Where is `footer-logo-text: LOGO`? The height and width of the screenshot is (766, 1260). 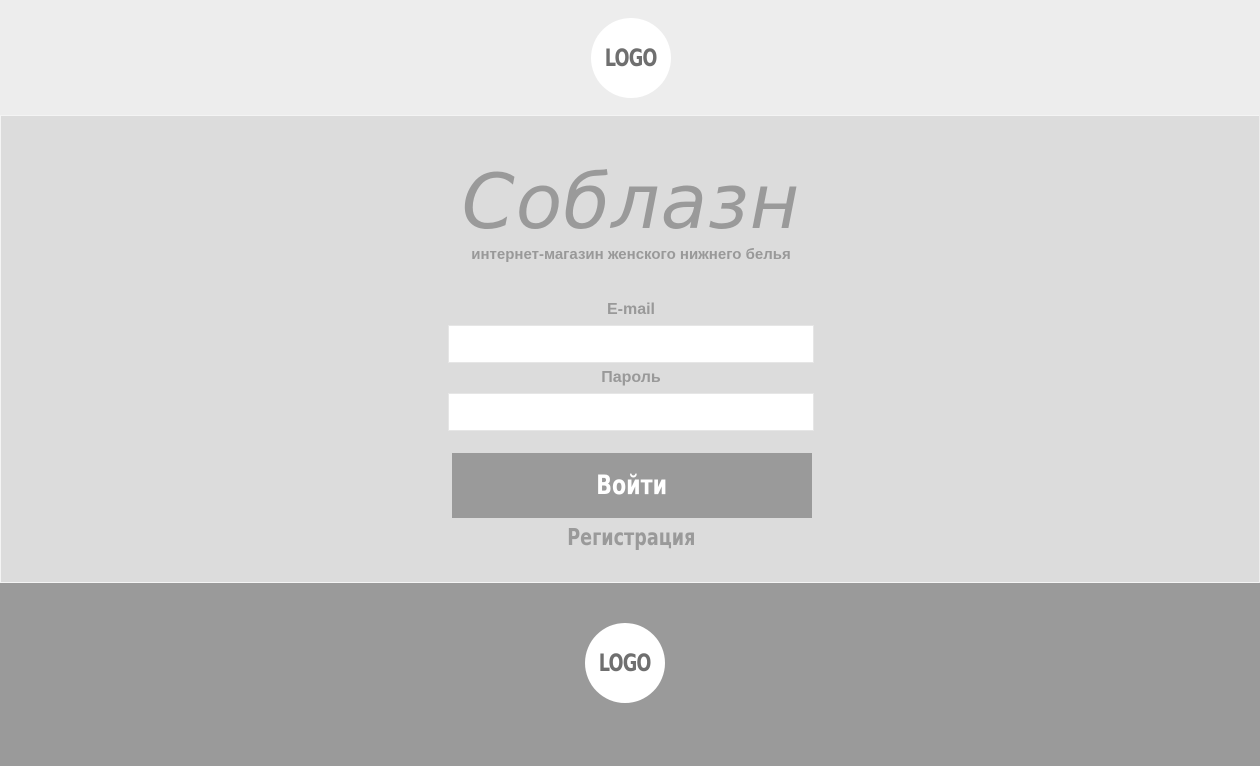 footer-logo-text: LOGO is located at coordinates (625, 663).